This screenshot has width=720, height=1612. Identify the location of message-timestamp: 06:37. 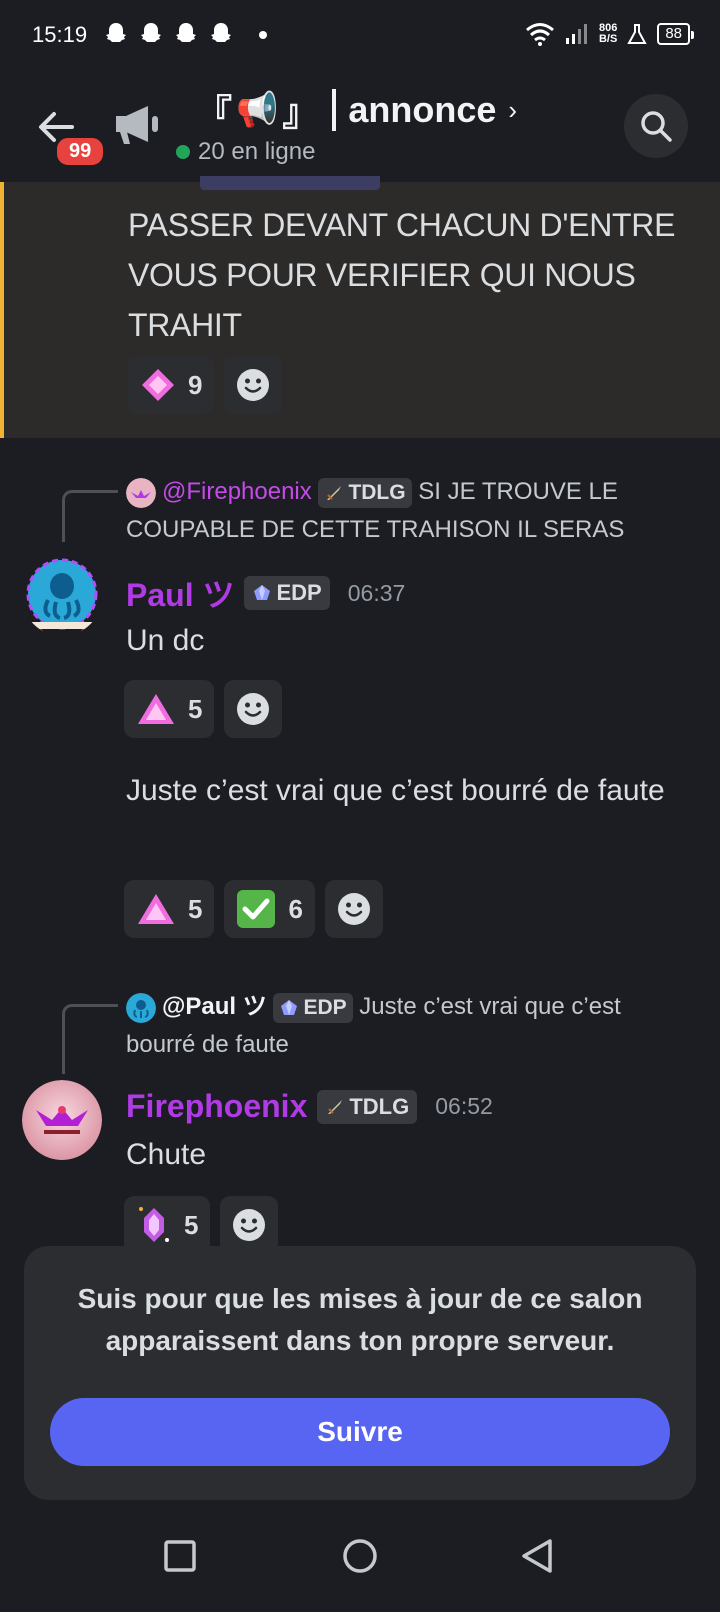
(376, 592).